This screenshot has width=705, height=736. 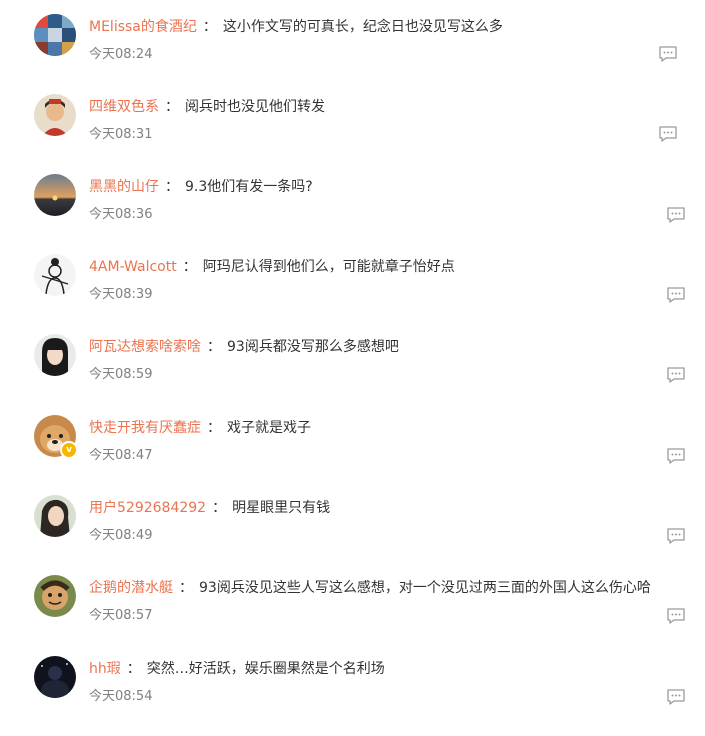 I want to click on username-link: 快走开我有厌蠢症, so click(x=145, y=428).